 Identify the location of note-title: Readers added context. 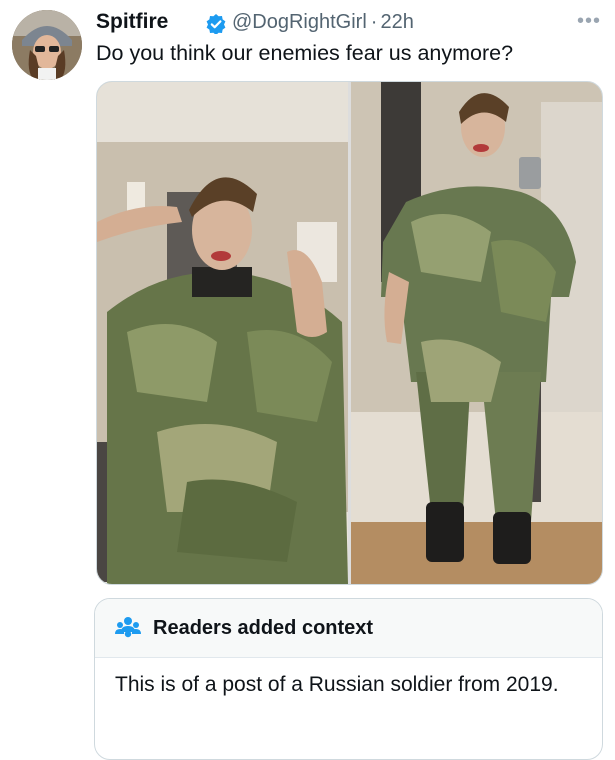
(263, 628).